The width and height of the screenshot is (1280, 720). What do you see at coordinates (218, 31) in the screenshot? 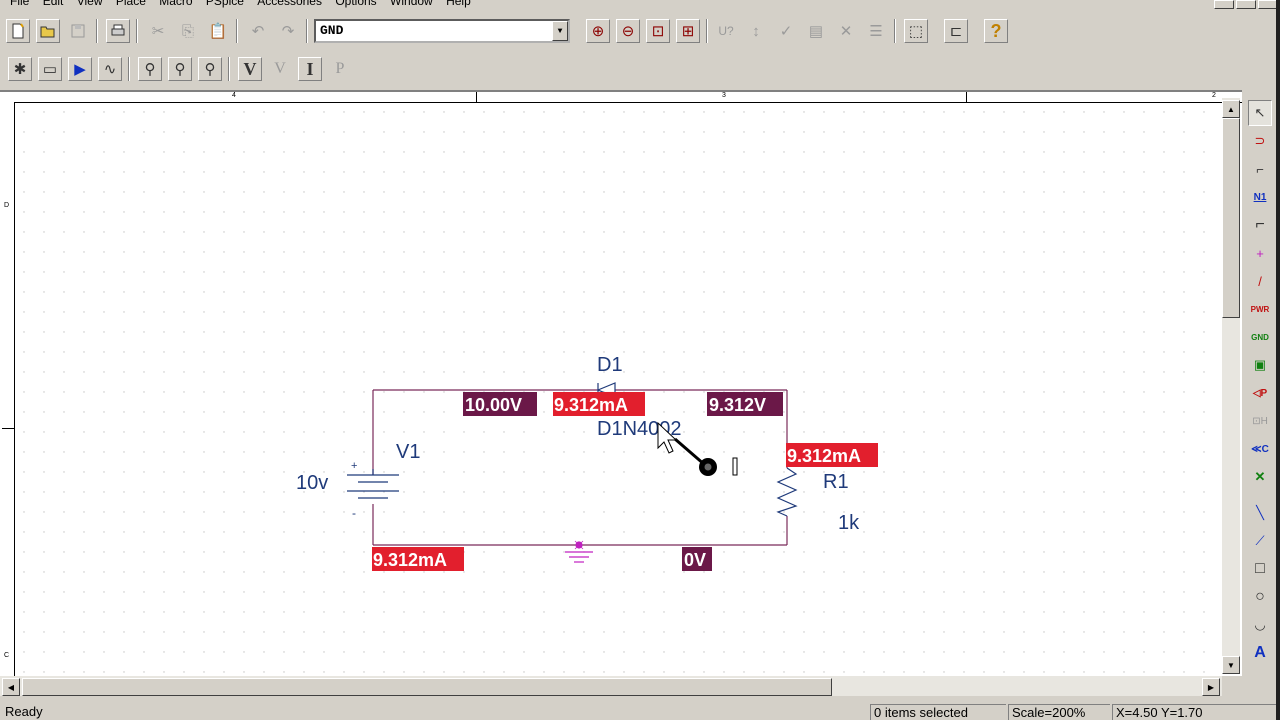
I see `paste-icon: 📋` at bounding box center [218, 31].